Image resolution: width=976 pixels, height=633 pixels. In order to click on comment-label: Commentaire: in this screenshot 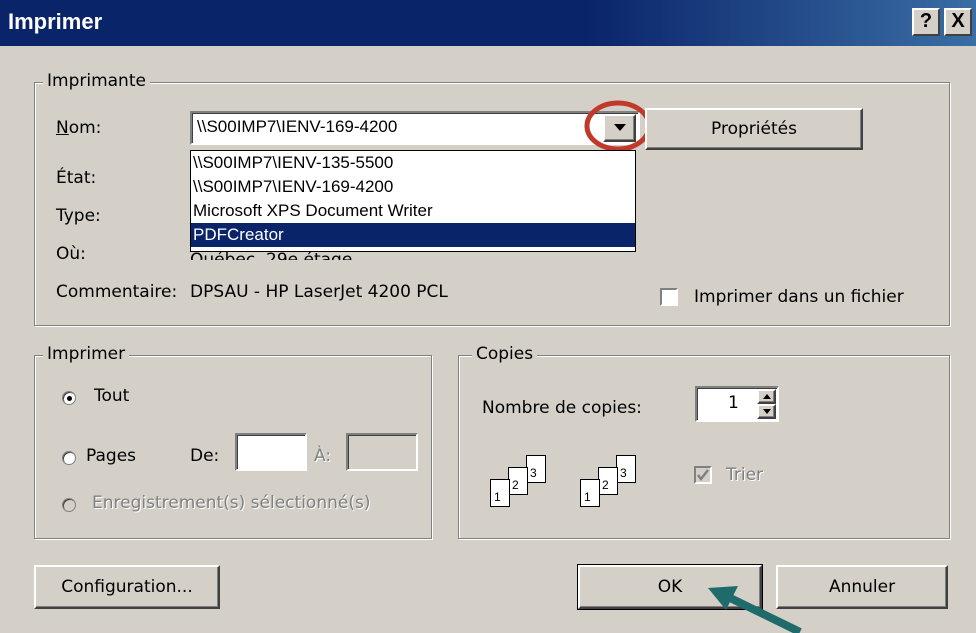, I will do `click(117, 292)`.